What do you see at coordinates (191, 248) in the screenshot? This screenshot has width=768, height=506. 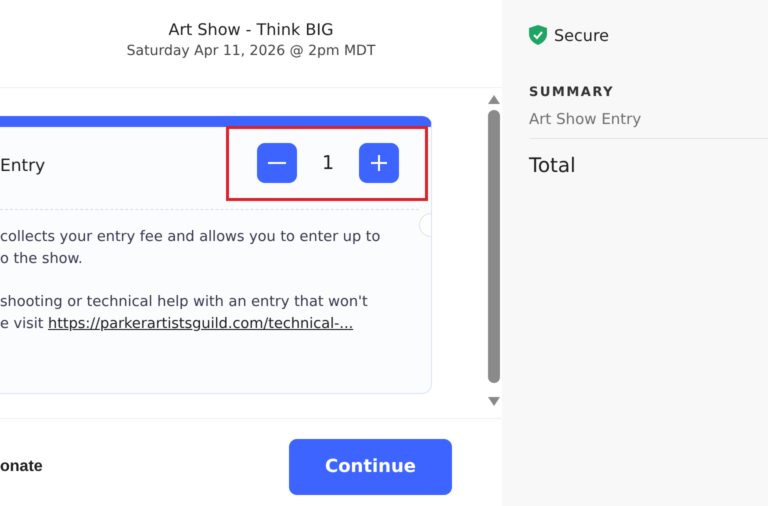 I see `ticket-description: collects your entry fee and allows you to enter up to o the show.` at bounding box center [191, 248].